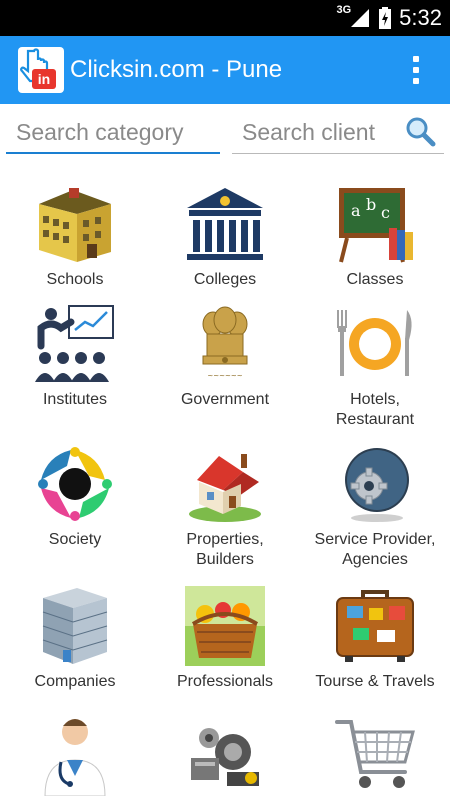 The image size is (450, 800). I want to click on search-client-field, so click(338, 133).